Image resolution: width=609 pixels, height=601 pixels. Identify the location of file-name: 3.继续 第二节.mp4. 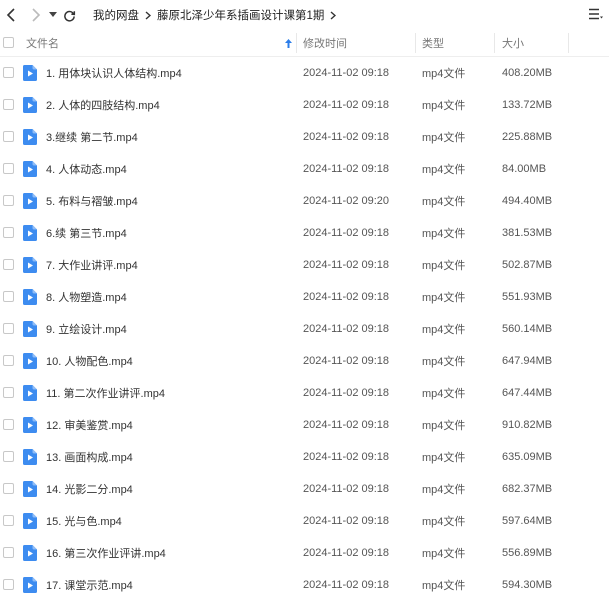
(92, 137).